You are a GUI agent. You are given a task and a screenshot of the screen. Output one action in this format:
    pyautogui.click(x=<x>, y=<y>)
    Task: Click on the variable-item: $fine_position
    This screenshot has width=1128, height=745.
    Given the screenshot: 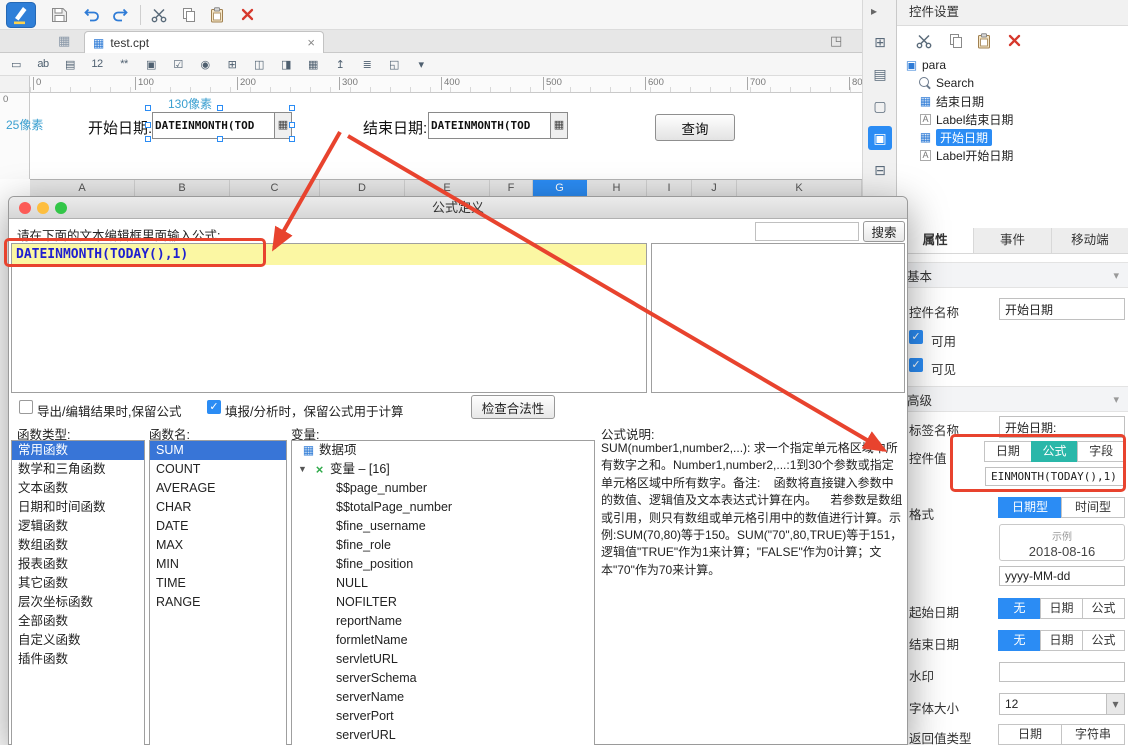 What is the action you would take?
    pyautogui.click(x=443, y=564)
    